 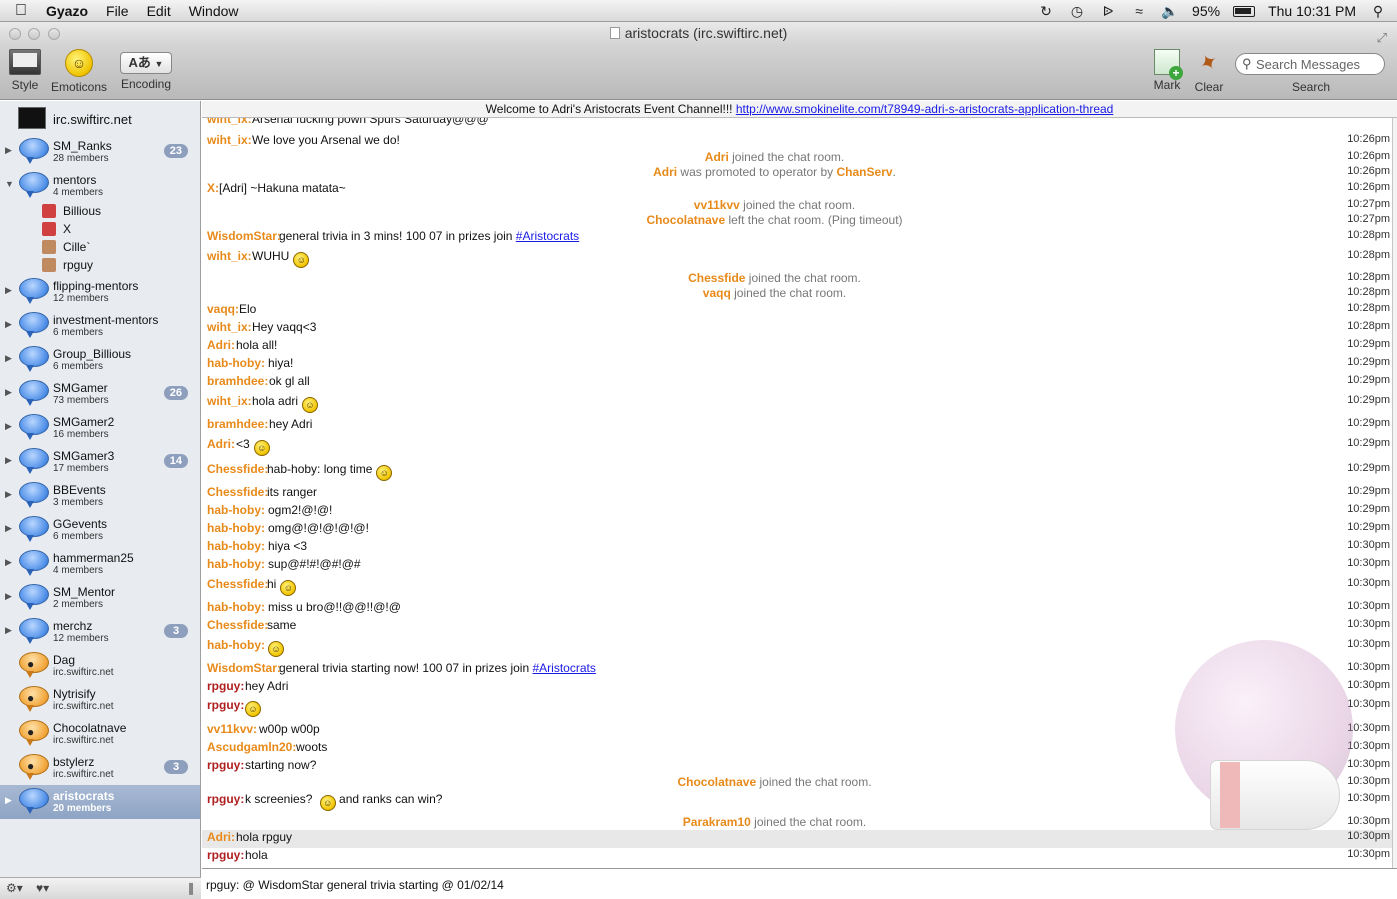 What do you see at coordinates (100, 394) in the screenshot?
I see `channel-item: ▶ SMGamer 73 members 26` at bounding box center [100, 394].